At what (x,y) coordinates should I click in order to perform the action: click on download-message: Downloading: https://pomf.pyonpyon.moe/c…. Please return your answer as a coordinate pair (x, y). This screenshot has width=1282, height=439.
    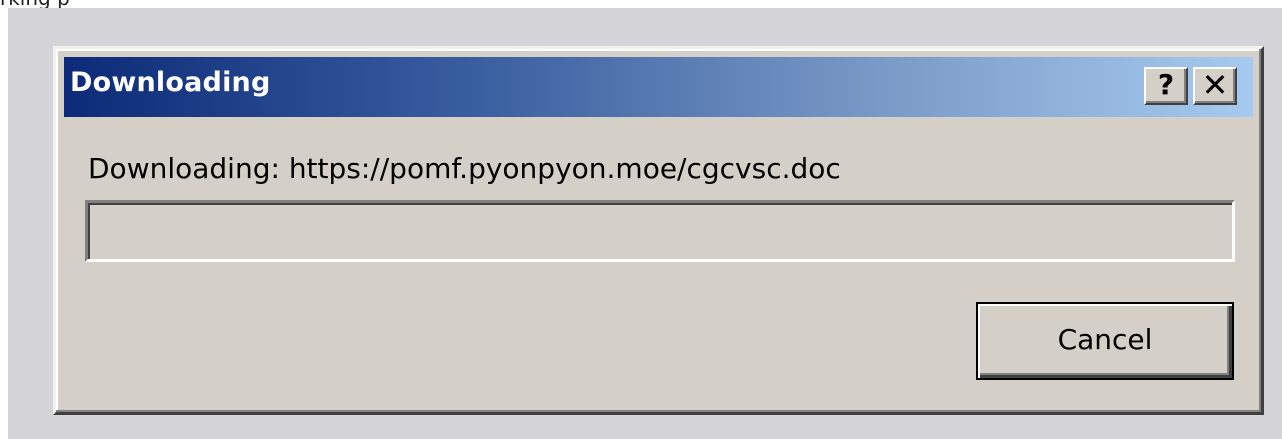
    Looking at the image, I should click on (464, 168).